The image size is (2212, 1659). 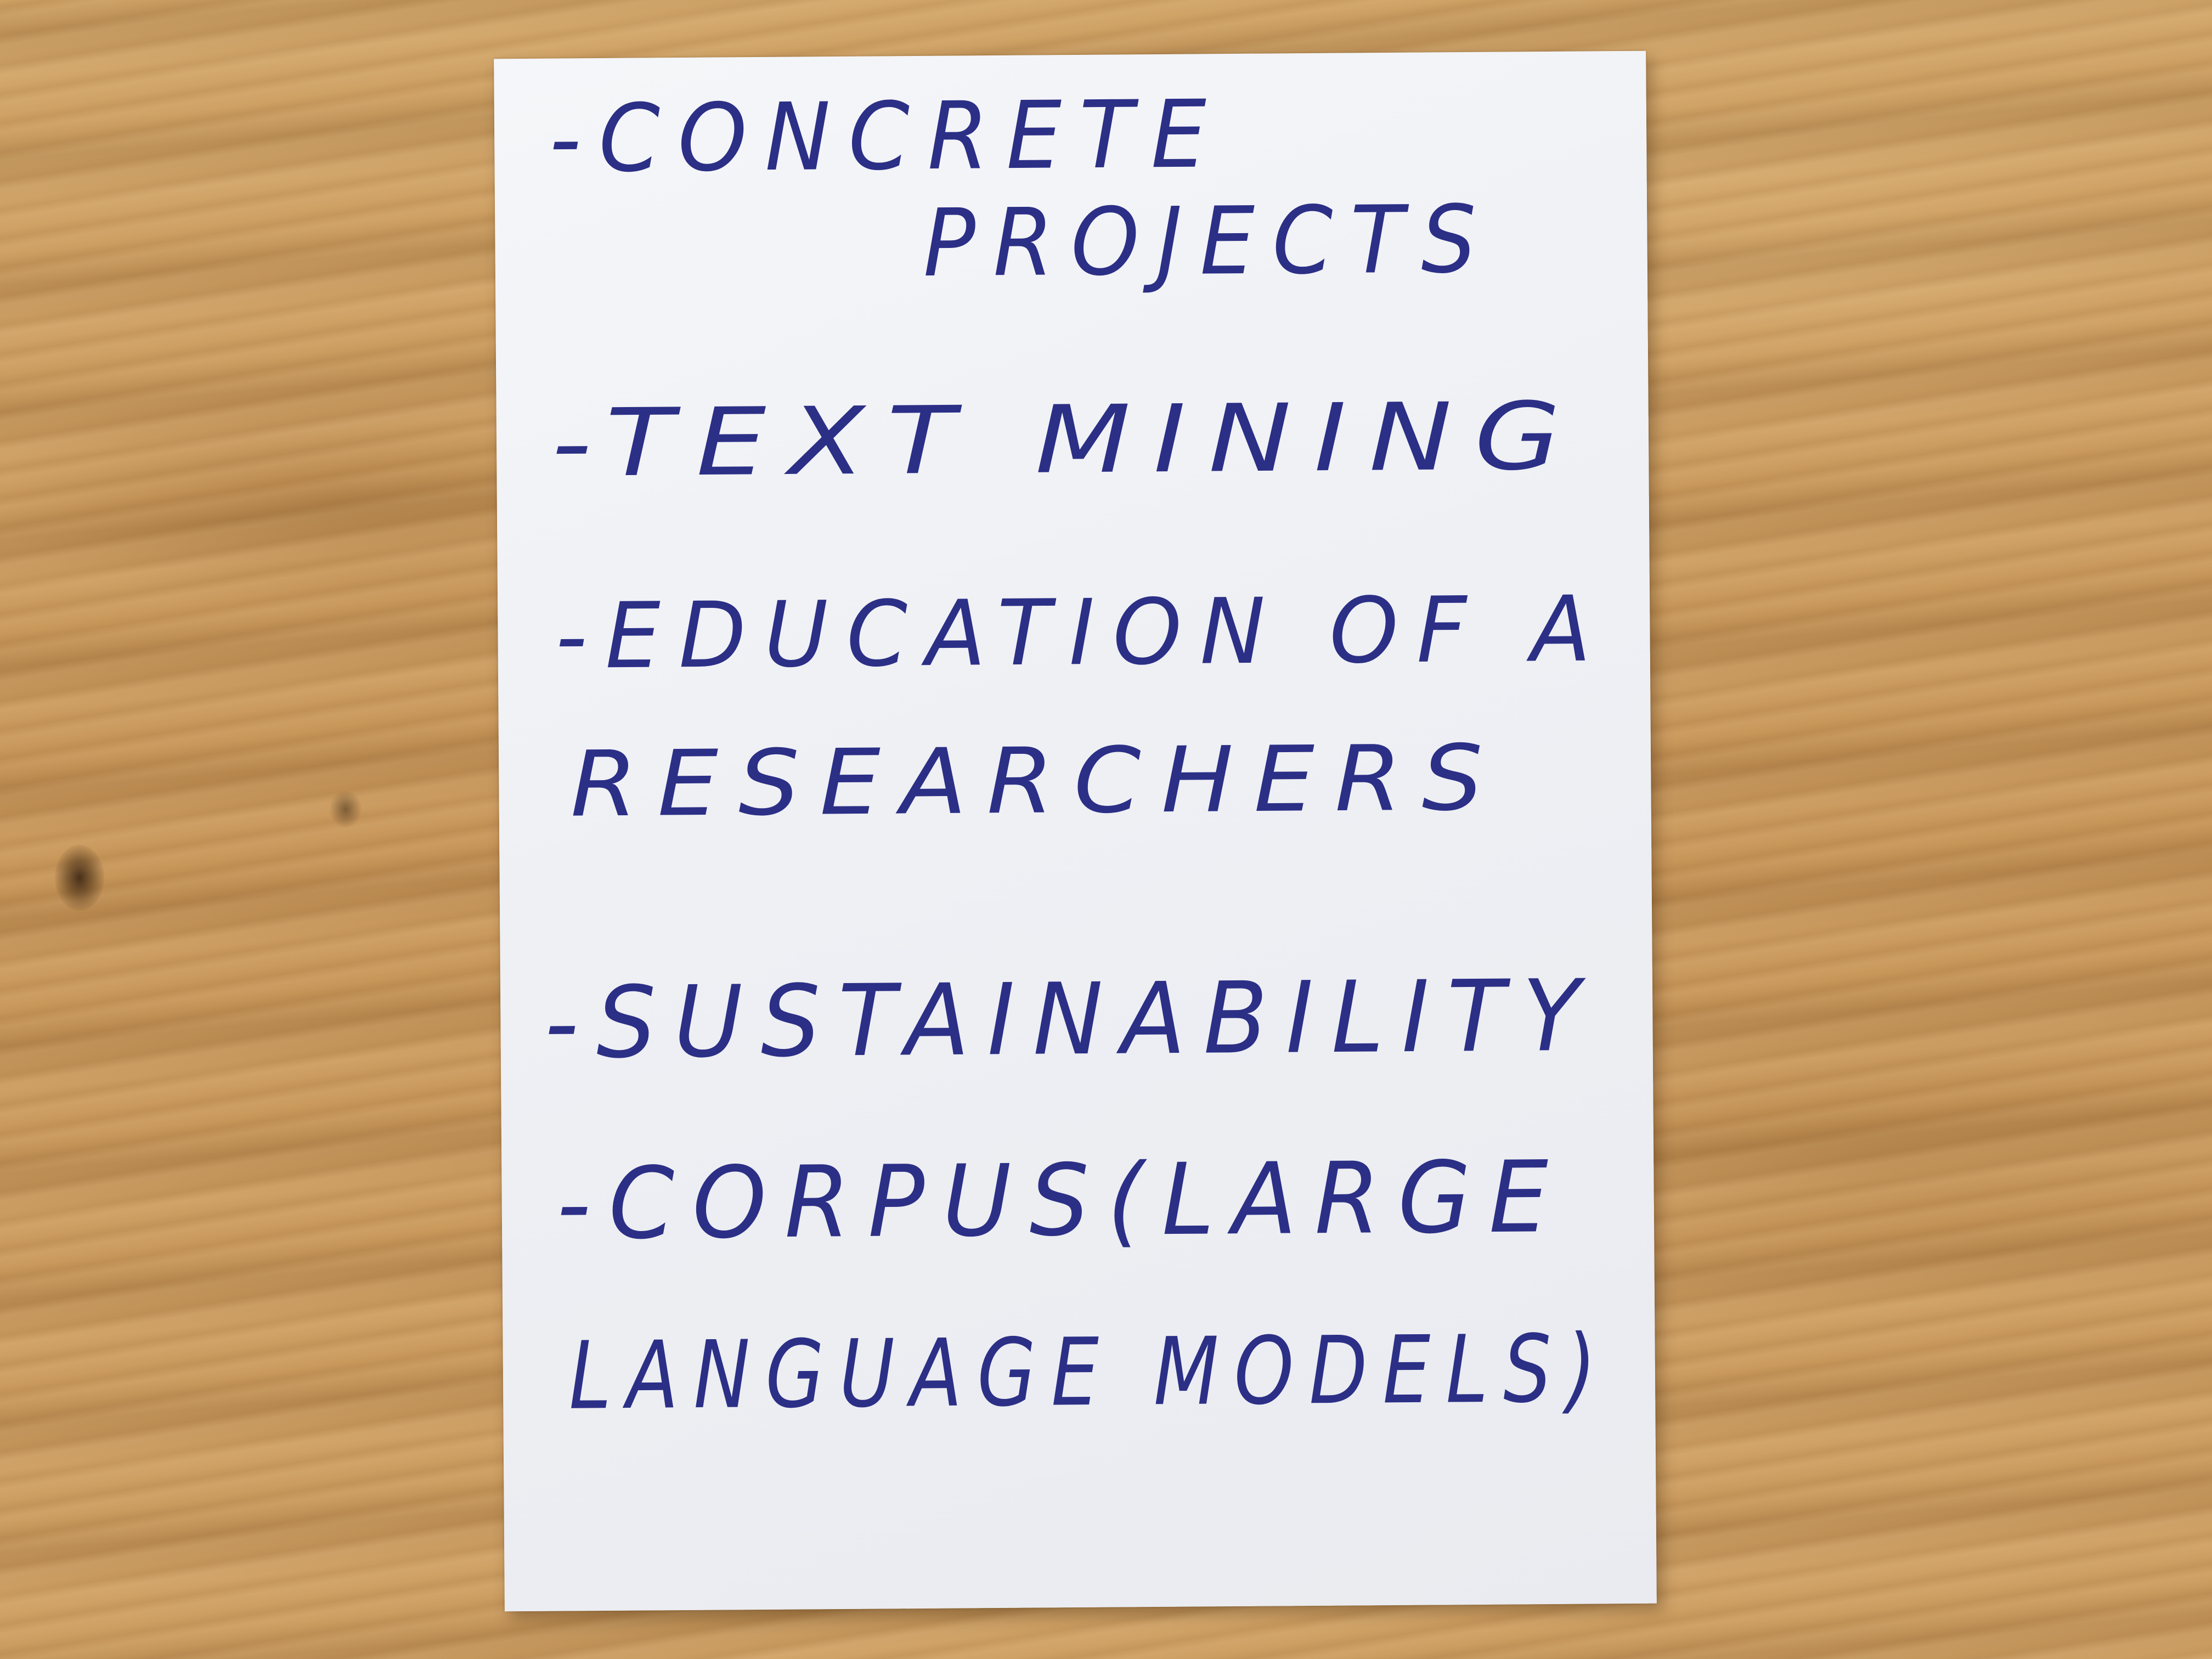 I want to click on note-line-concrete: -CONCRETE, so click(x=886, y=137).